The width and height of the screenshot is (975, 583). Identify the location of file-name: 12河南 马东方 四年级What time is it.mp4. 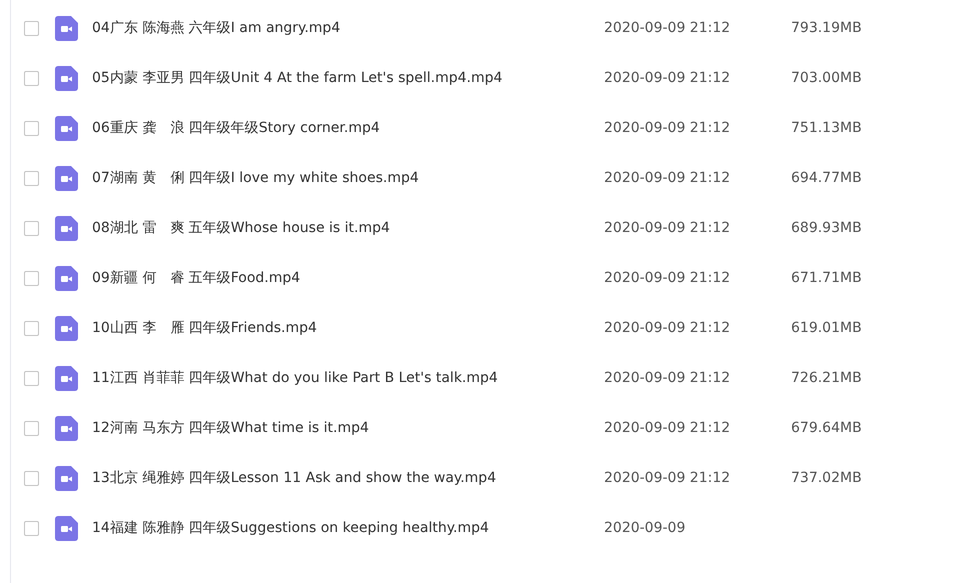
(348, 428).